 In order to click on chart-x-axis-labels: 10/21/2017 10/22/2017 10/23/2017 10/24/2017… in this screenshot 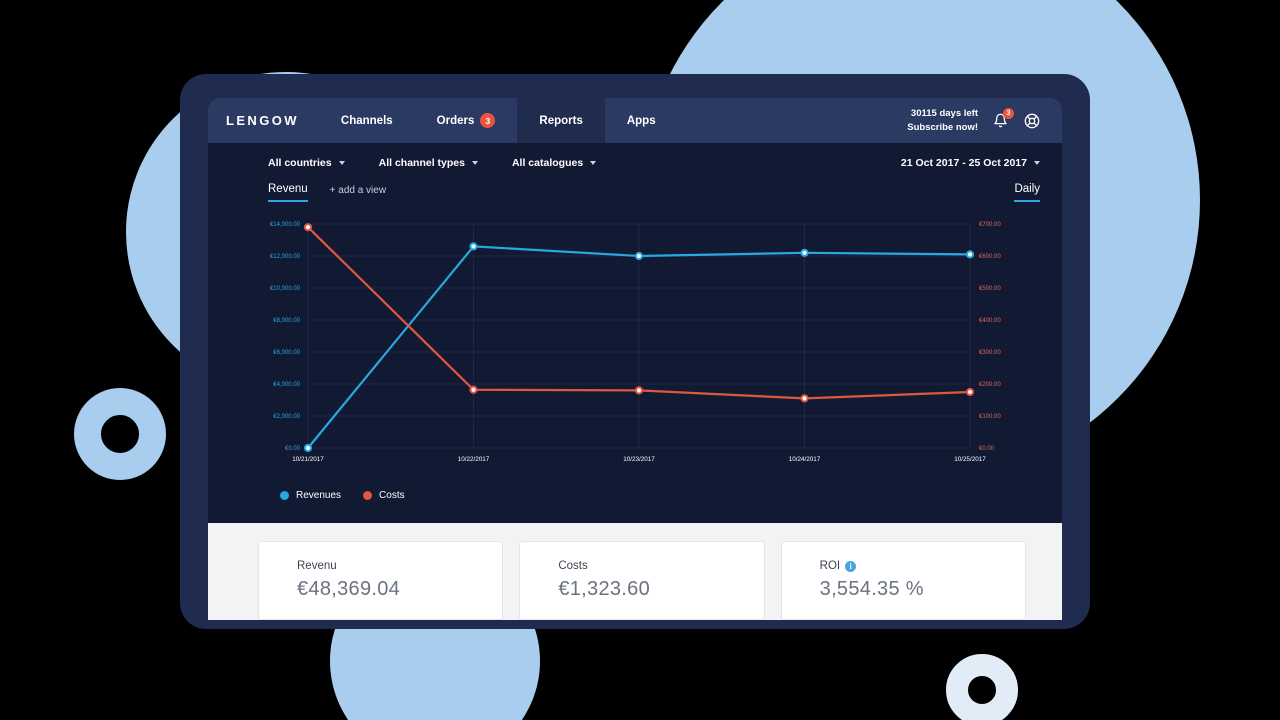, I will do `click(639, 459)`.